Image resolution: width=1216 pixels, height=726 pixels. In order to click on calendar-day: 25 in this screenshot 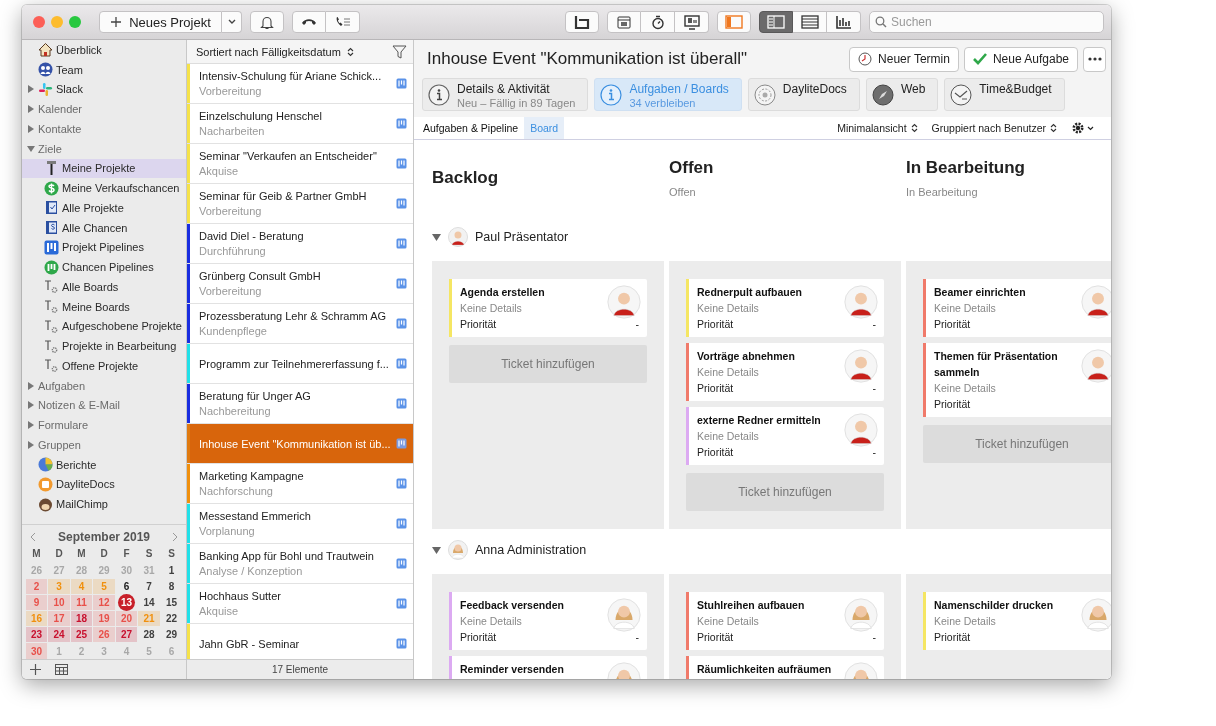, I will do `click(81, 635)`.